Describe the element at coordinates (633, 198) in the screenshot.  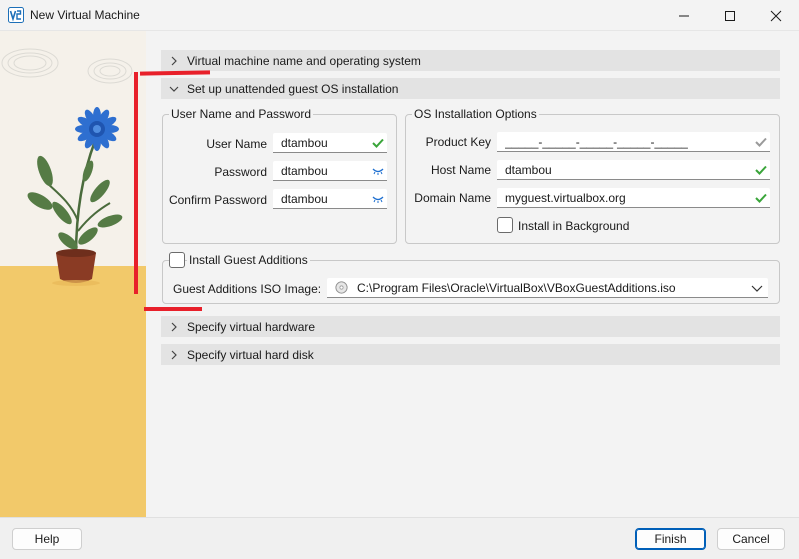
I see `domain-name-input: myguest.virtualbox.org` at that location.